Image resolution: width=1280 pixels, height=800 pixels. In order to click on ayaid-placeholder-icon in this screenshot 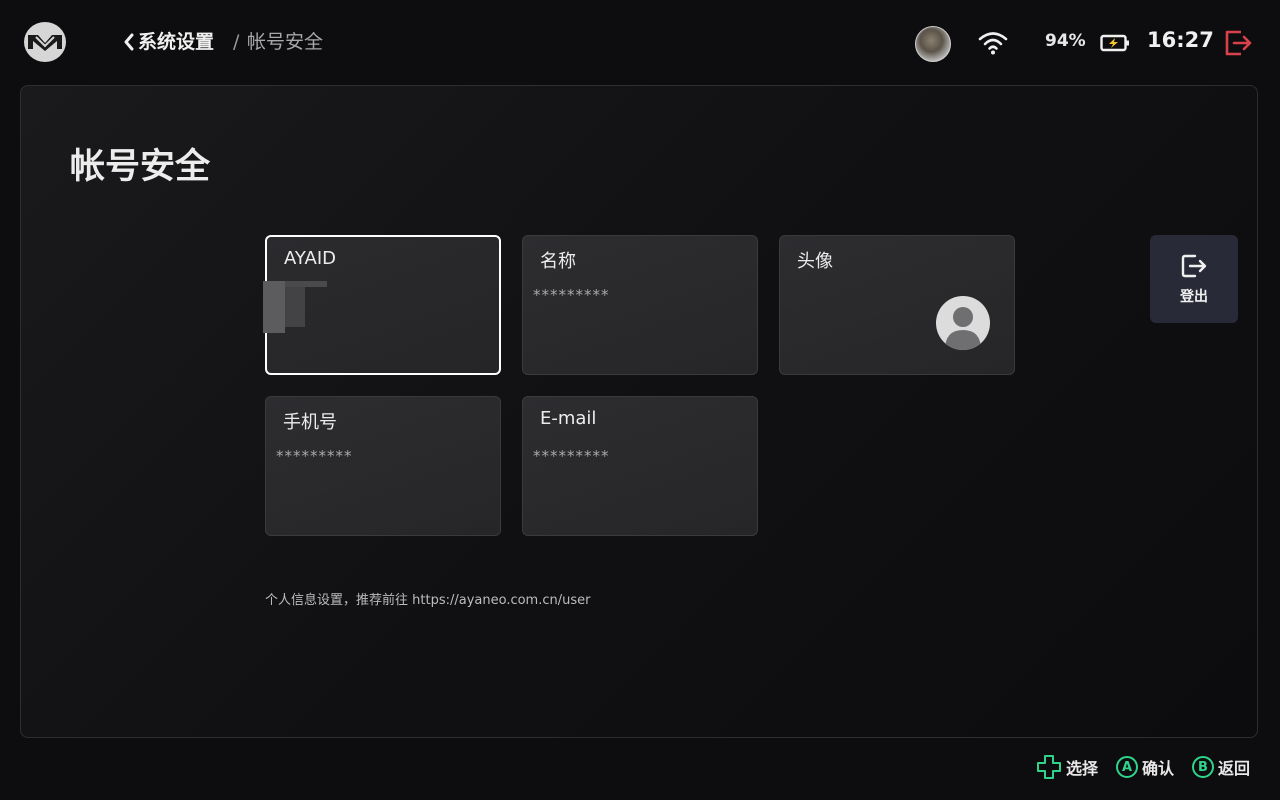, I will do `click(295, 307)`.